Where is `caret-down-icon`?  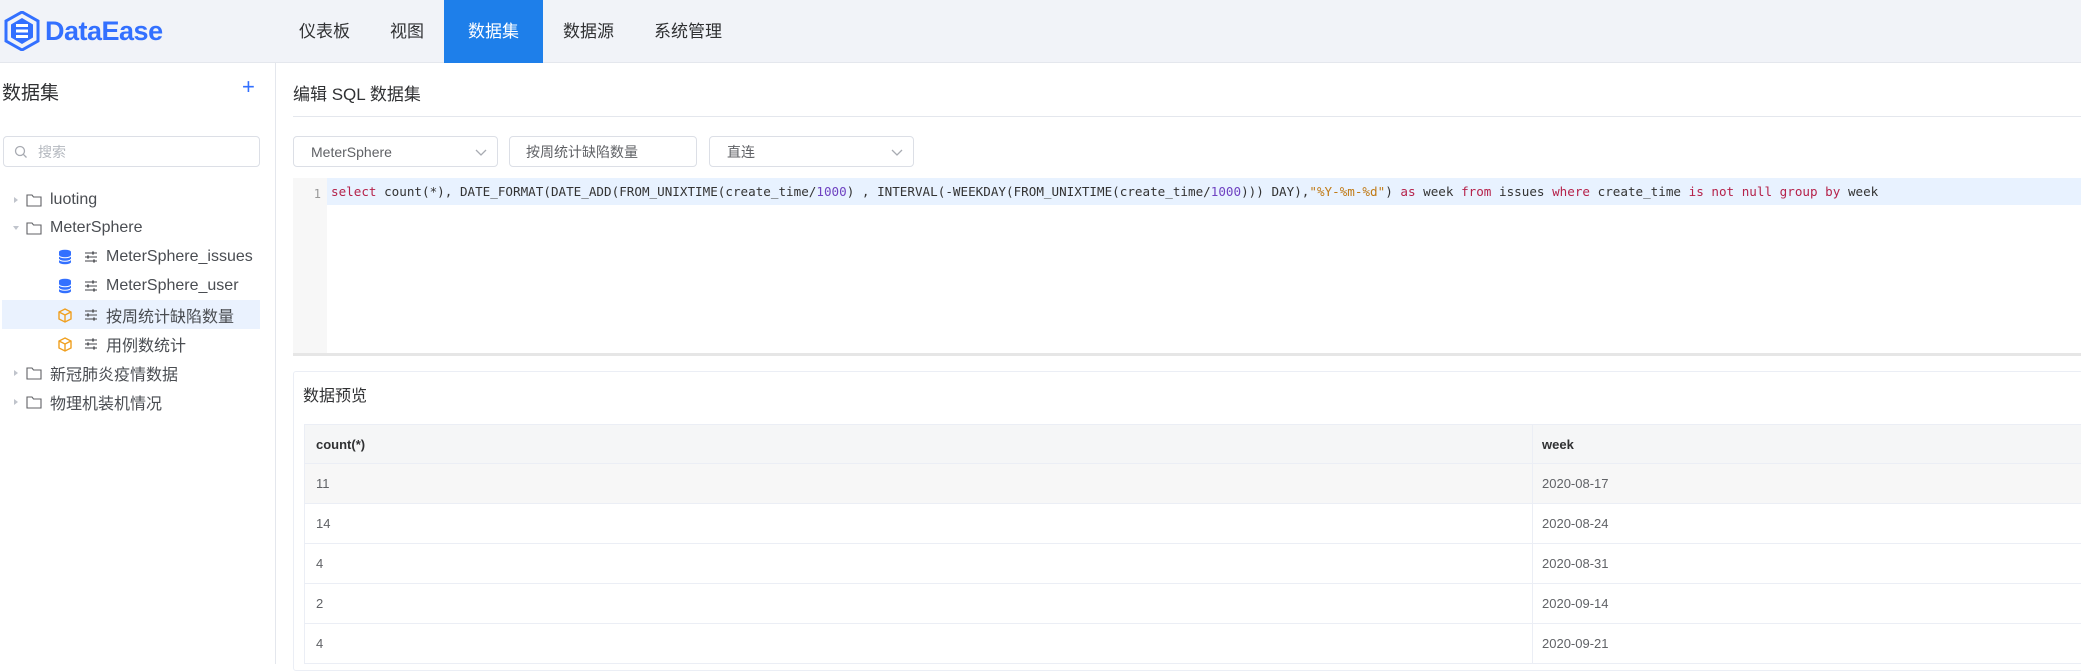 caret-down-icon is located at coordinates (16, 227).